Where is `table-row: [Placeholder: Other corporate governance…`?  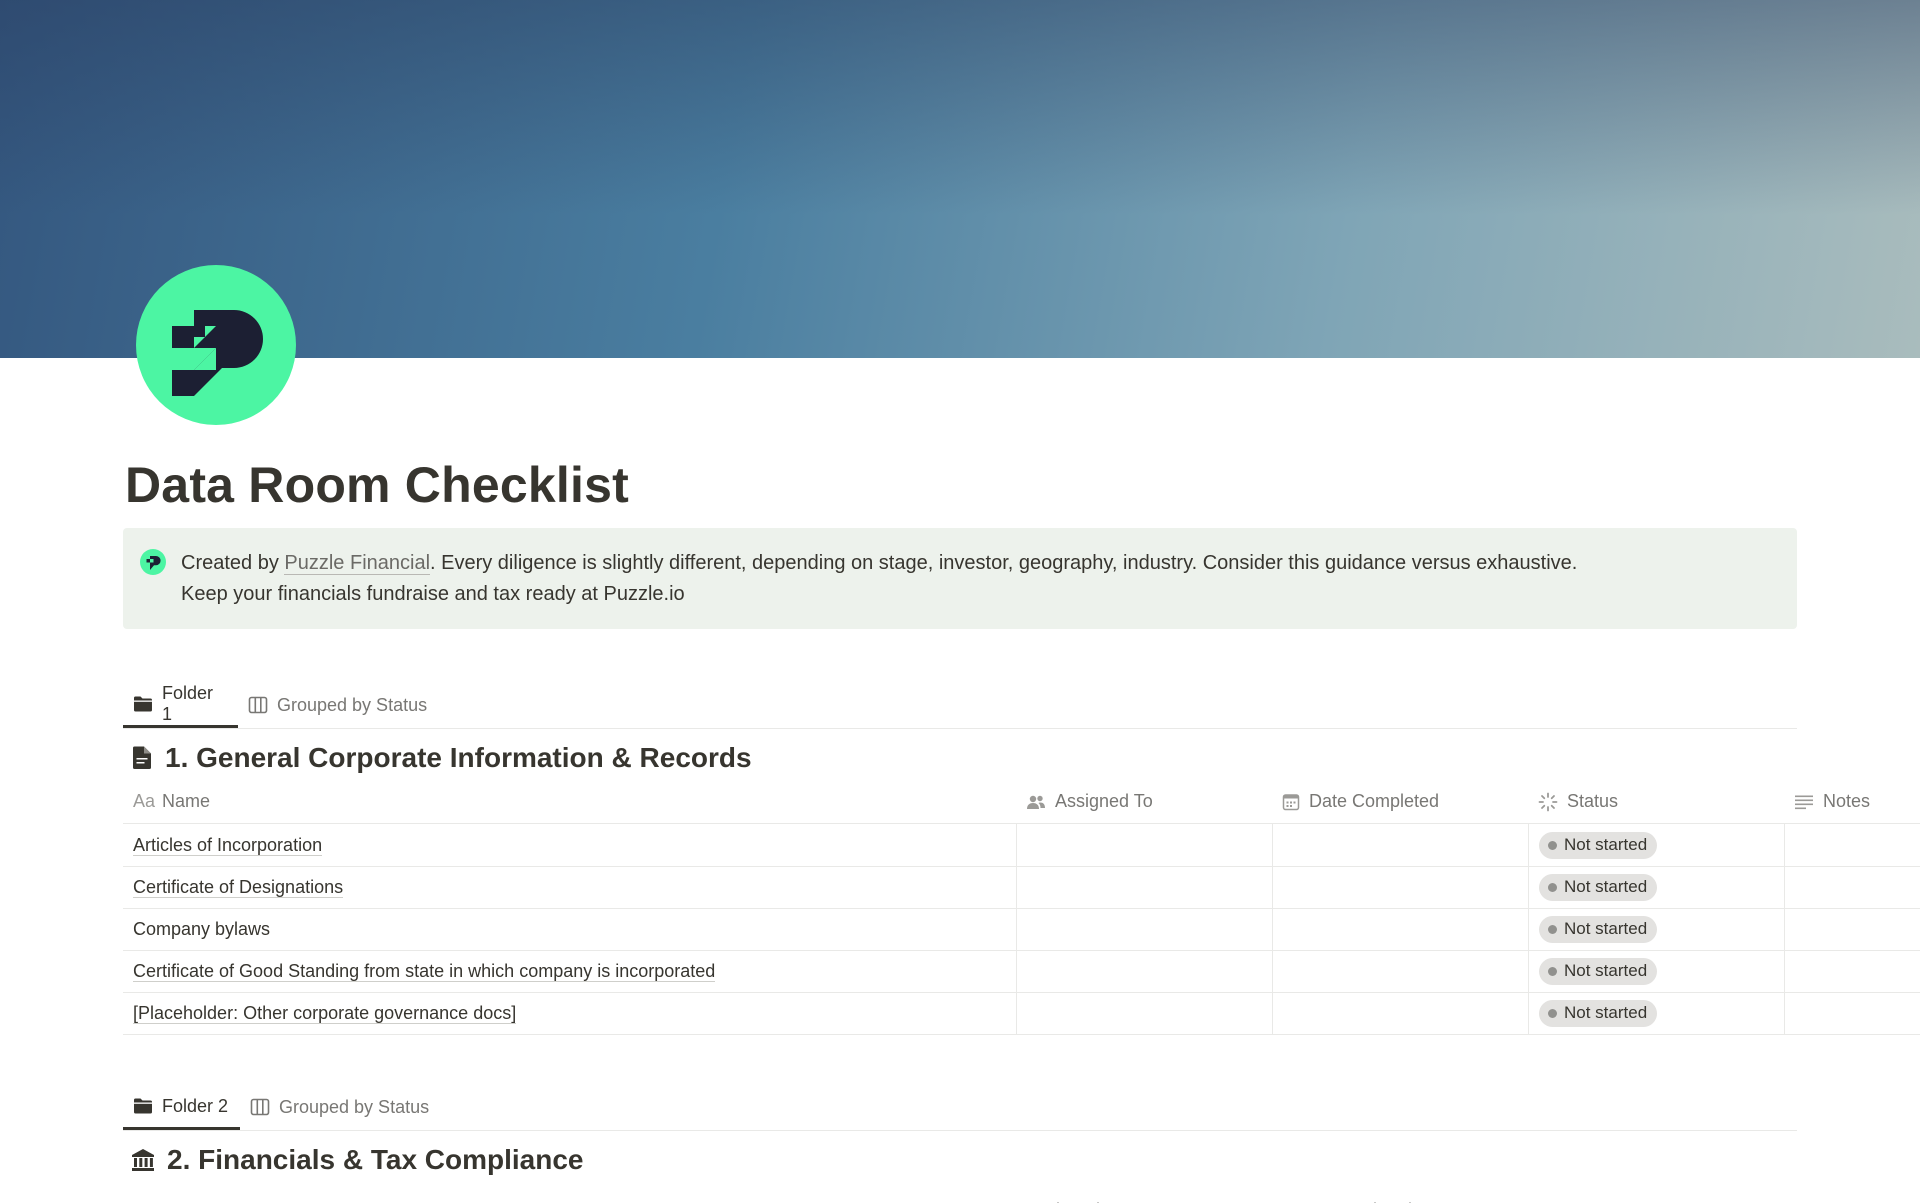
table-row: [Placeholder: Other corporate governance… is located at coordinates (1021, 1013).